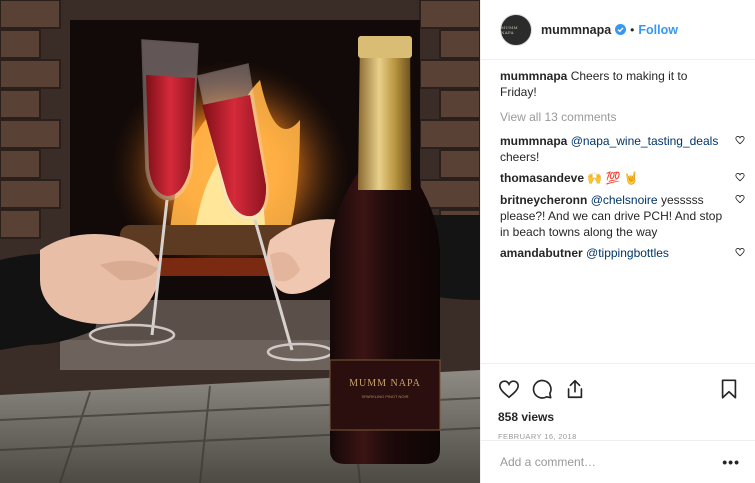 The height and width of the screenshot is (483, 755). I want to click on caption-username: mummnapa, so click(533, 76).